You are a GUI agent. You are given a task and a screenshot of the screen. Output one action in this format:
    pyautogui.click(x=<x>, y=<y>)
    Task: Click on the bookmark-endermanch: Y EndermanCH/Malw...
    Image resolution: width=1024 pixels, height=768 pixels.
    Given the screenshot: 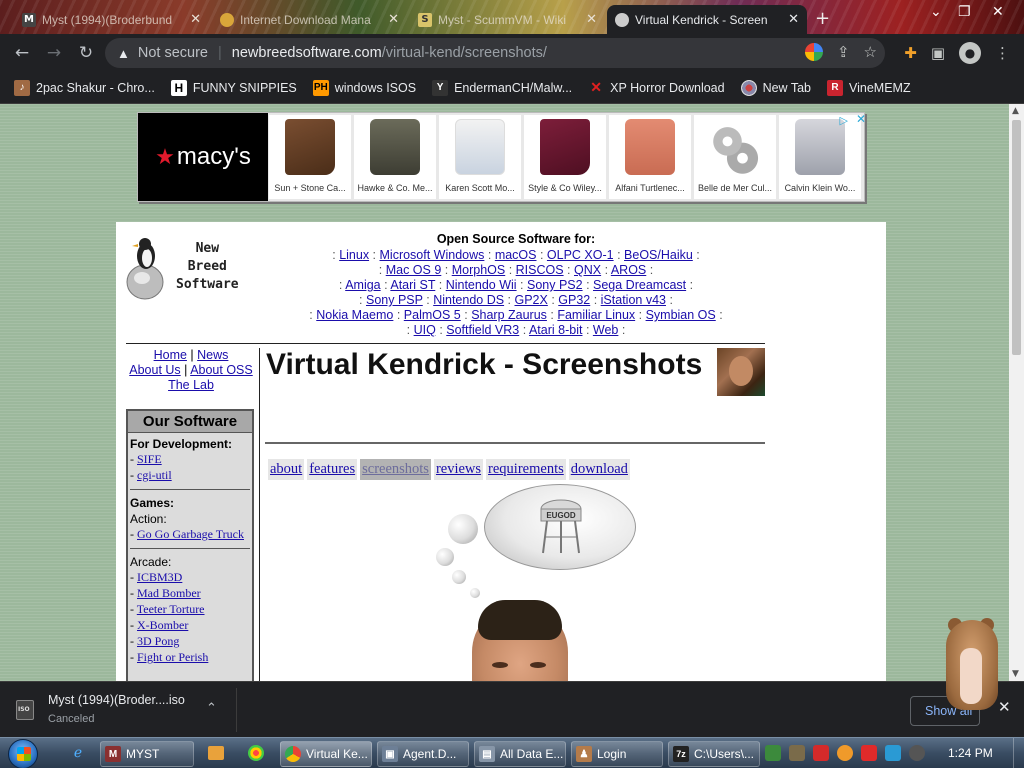 What is the action you would take?
    pyautogui.click(x=502, y=87)
    